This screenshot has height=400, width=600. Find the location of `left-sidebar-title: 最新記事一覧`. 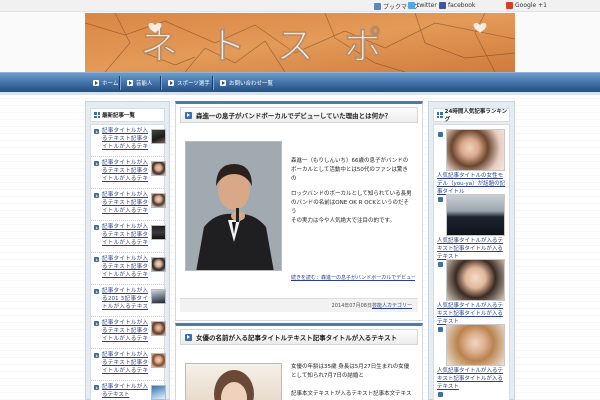

left-sidebar-title: 最新記事一覧 is located at coordinates (119, 116).